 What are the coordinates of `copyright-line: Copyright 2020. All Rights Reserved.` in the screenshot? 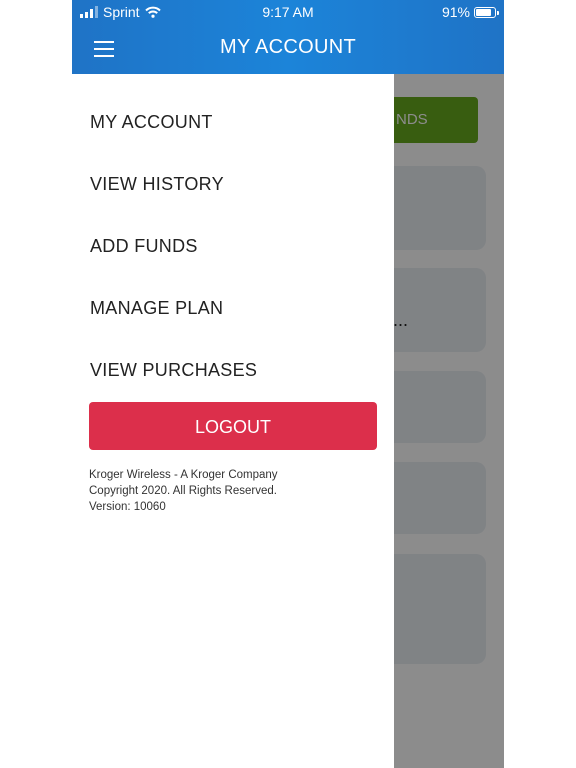 It's located at (183, 491).